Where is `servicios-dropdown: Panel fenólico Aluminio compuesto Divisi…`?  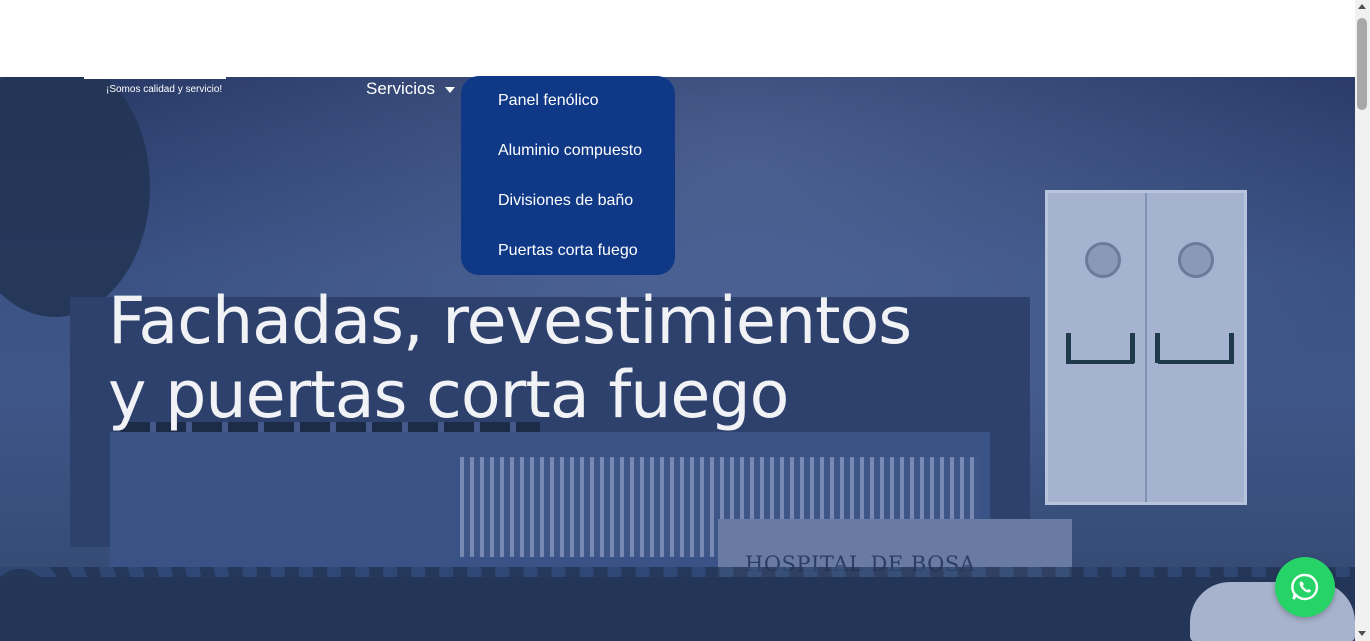 servicios-dropdown: Panel fenólico Aluminio compuesto Divisi… is located at coordinates (568, 175).